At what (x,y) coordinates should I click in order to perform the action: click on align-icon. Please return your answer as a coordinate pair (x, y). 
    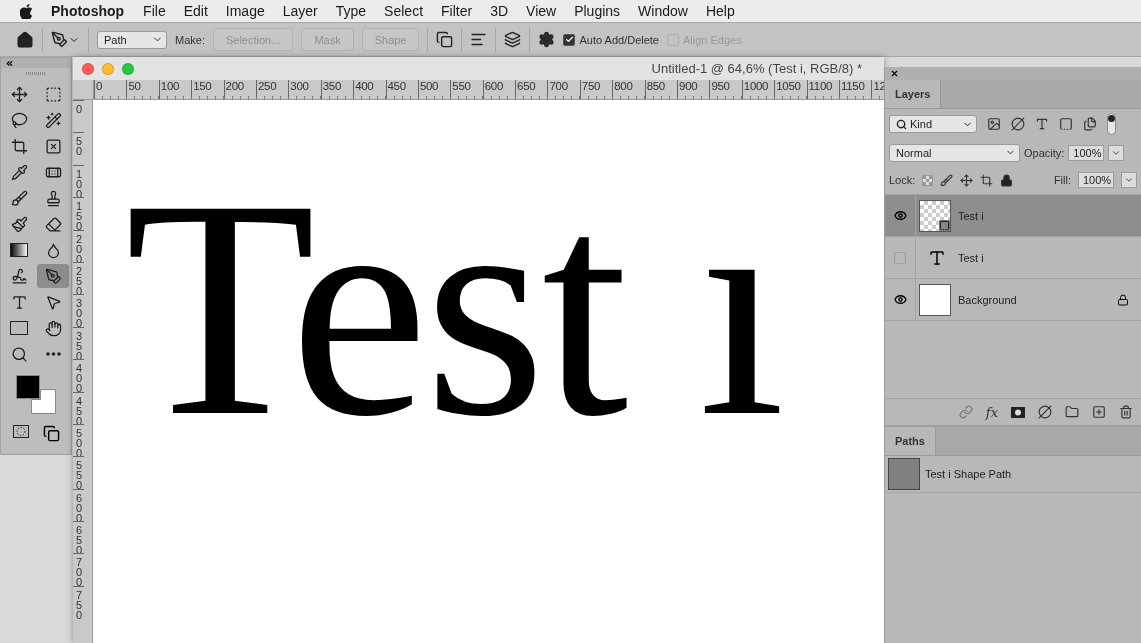
    Looking at the image, I should click on (479, 39).